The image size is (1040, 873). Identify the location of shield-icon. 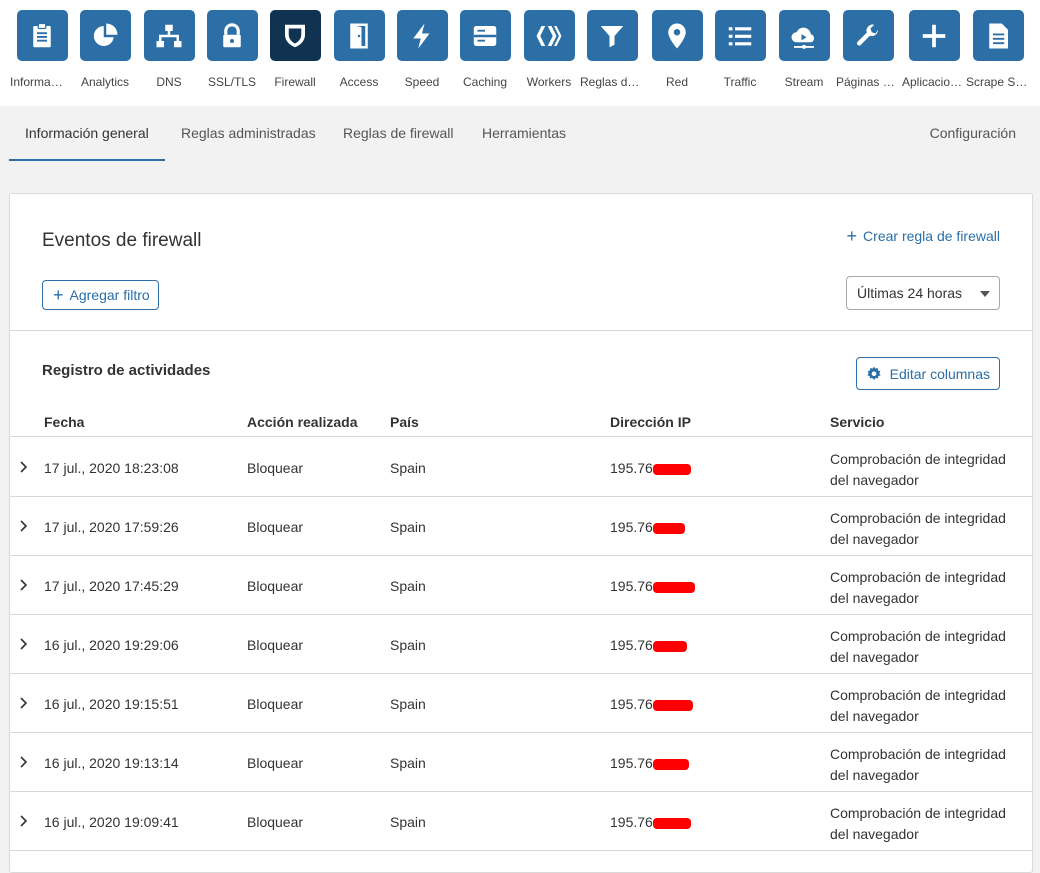
(295, 35).